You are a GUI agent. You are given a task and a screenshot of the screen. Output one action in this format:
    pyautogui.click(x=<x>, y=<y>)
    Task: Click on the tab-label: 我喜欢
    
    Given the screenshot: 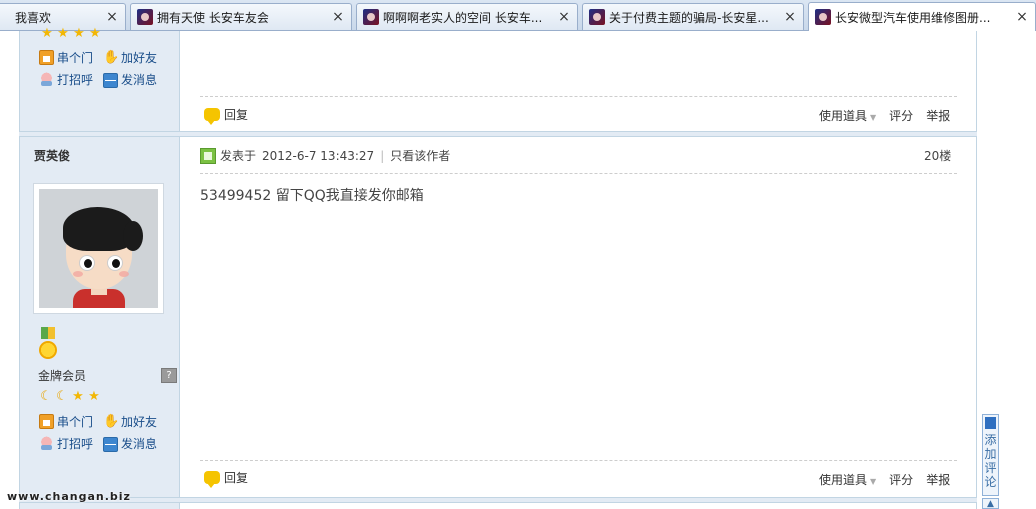 What is the action you would take?
    pyautogui.click(x=33, y=17)
    